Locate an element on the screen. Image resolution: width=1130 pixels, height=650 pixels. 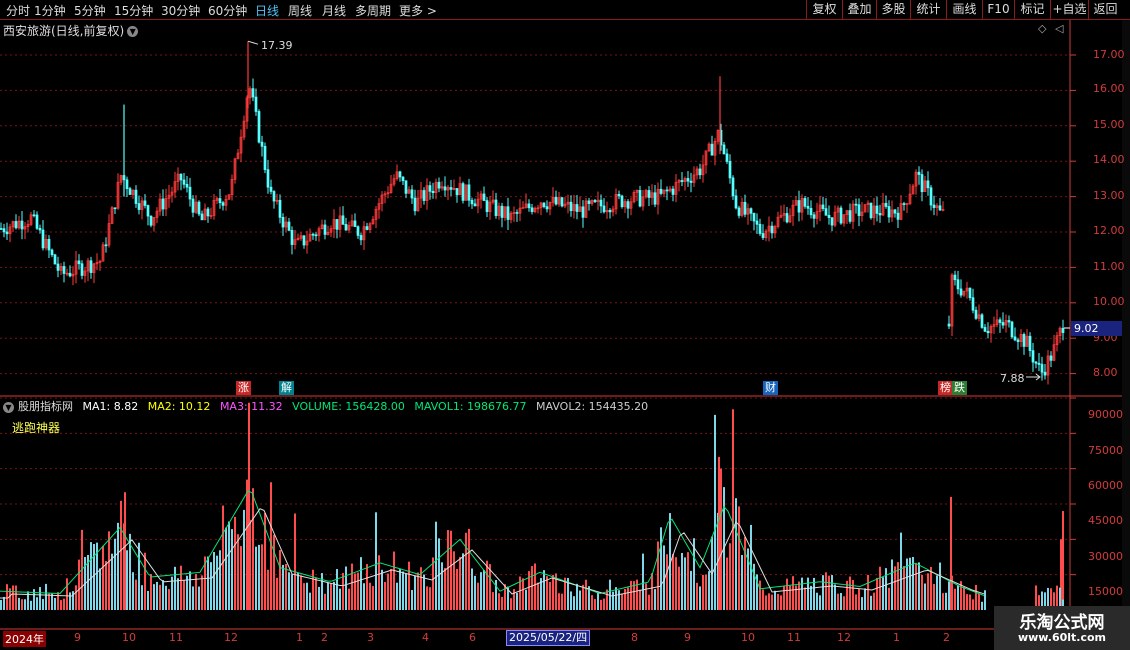
mavol2-value: MAVOL2: 154435.20 is located at coordinates (592, 406).